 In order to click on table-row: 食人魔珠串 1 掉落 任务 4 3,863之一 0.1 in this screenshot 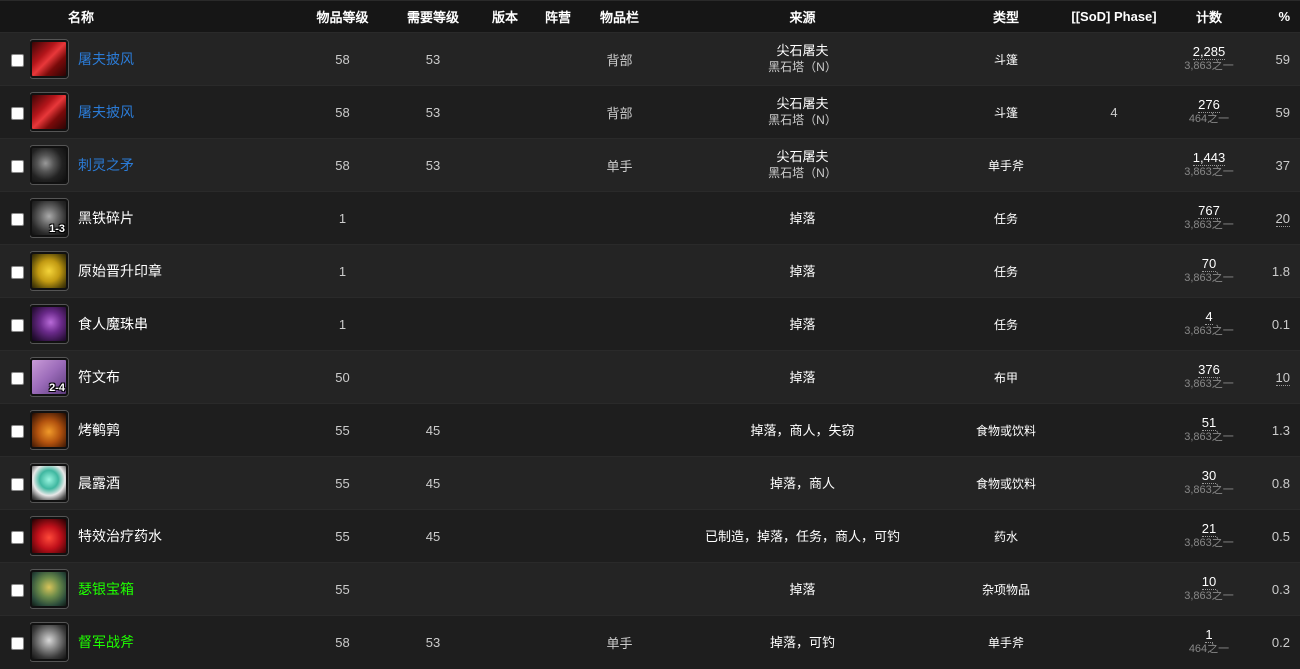, I will do `click(650, 324)`.